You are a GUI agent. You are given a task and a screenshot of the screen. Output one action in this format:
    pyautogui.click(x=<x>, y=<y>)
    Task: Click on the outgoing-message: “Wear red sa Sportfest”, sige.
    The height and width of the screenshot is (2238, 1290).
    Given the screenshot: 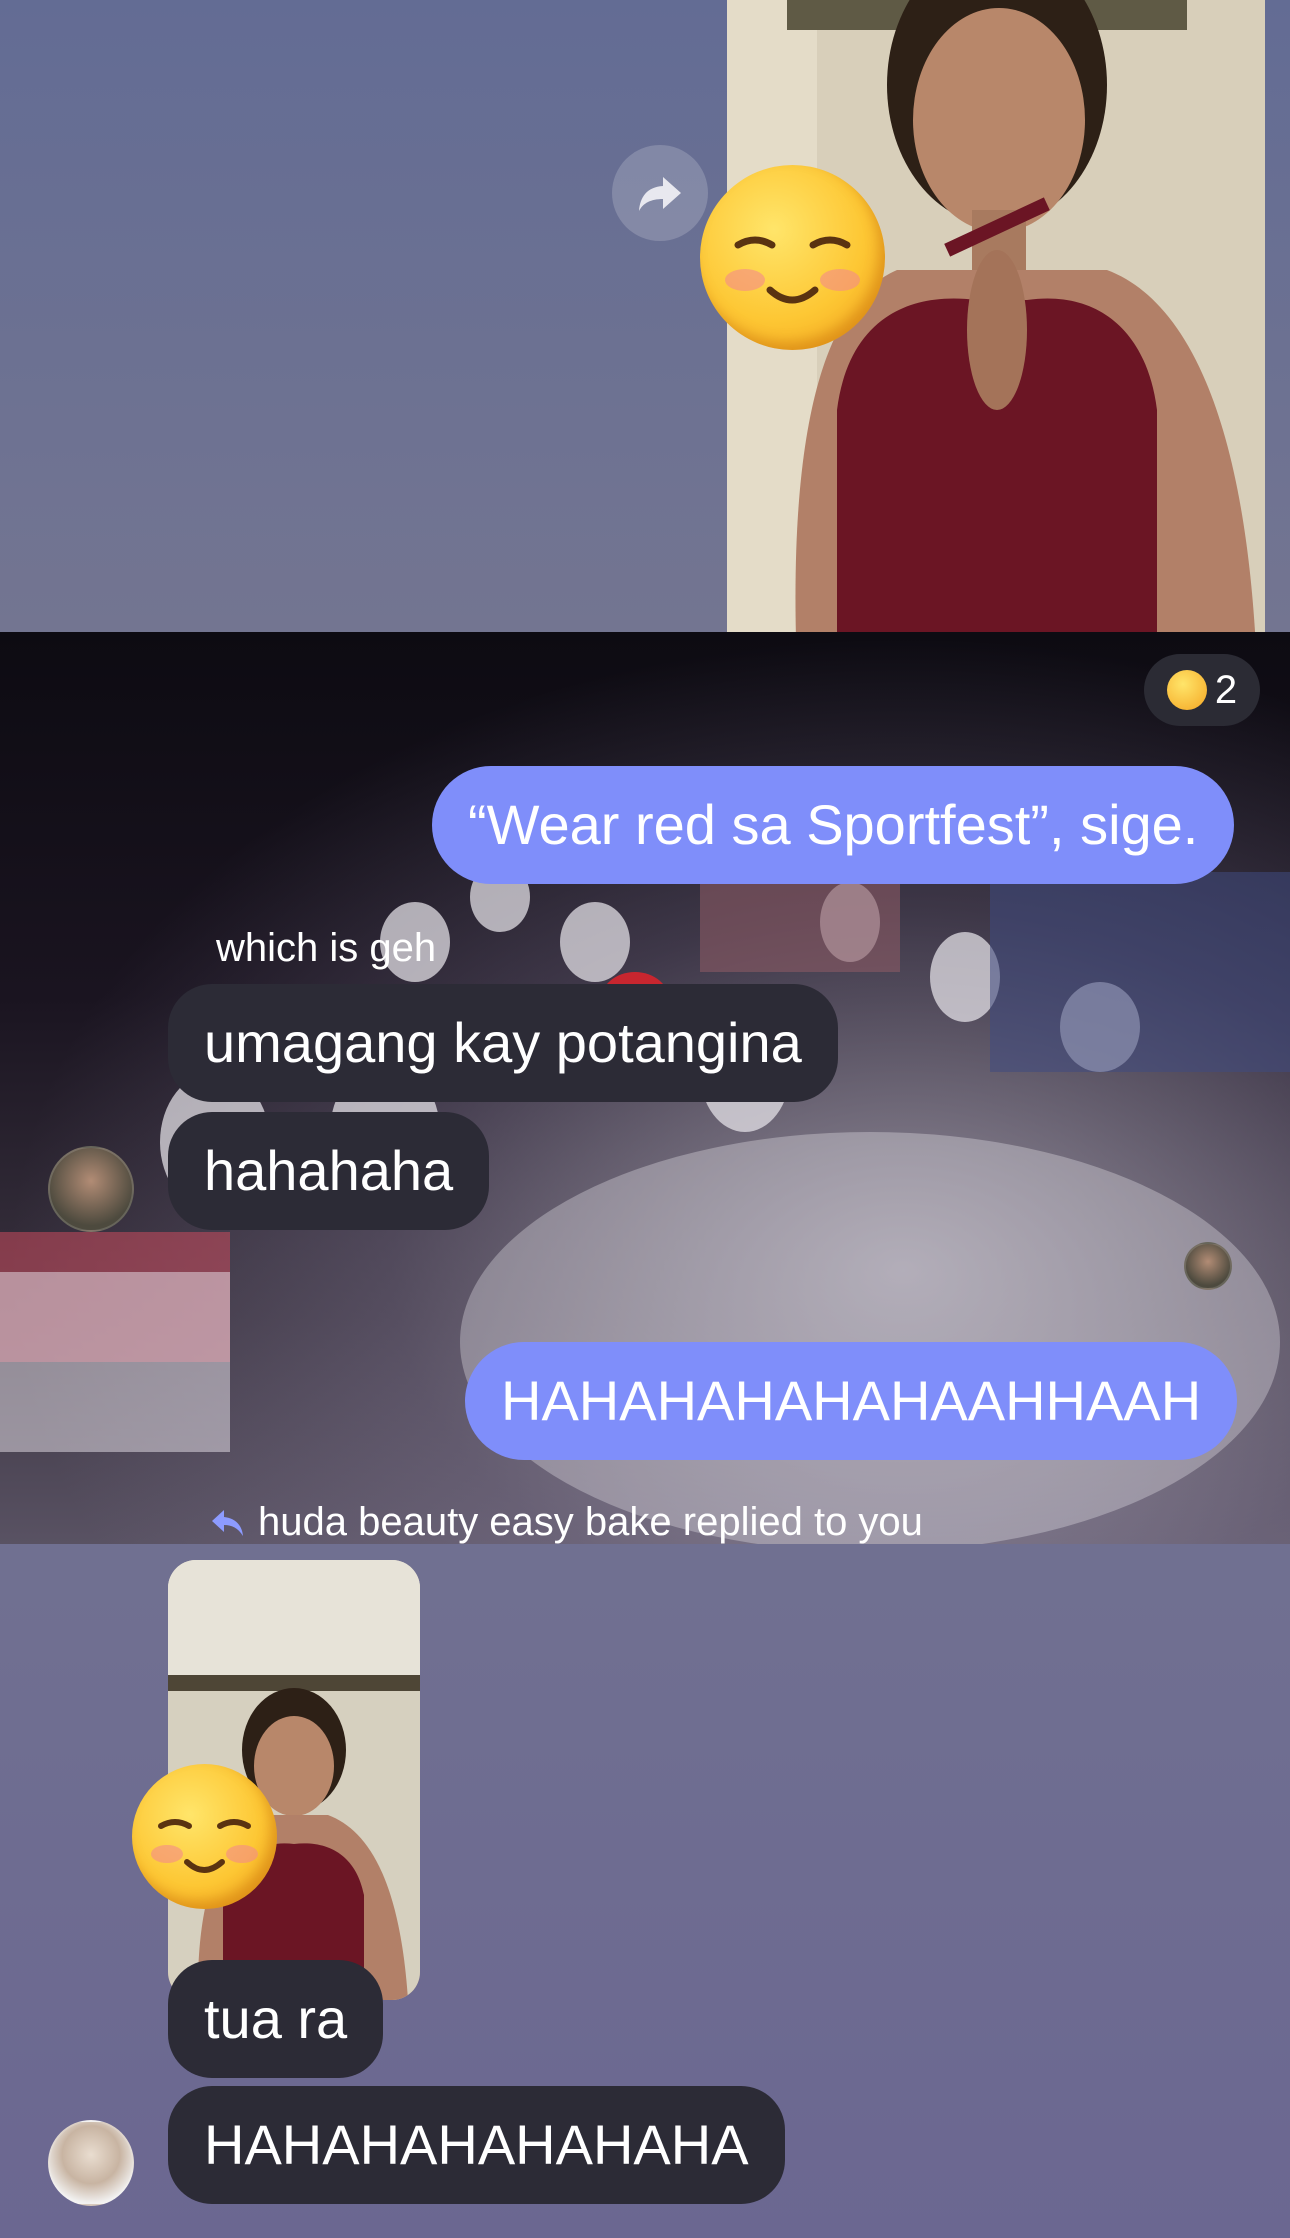 What is the action you would take?
    pyautogui.click(x=833, y=825)
    